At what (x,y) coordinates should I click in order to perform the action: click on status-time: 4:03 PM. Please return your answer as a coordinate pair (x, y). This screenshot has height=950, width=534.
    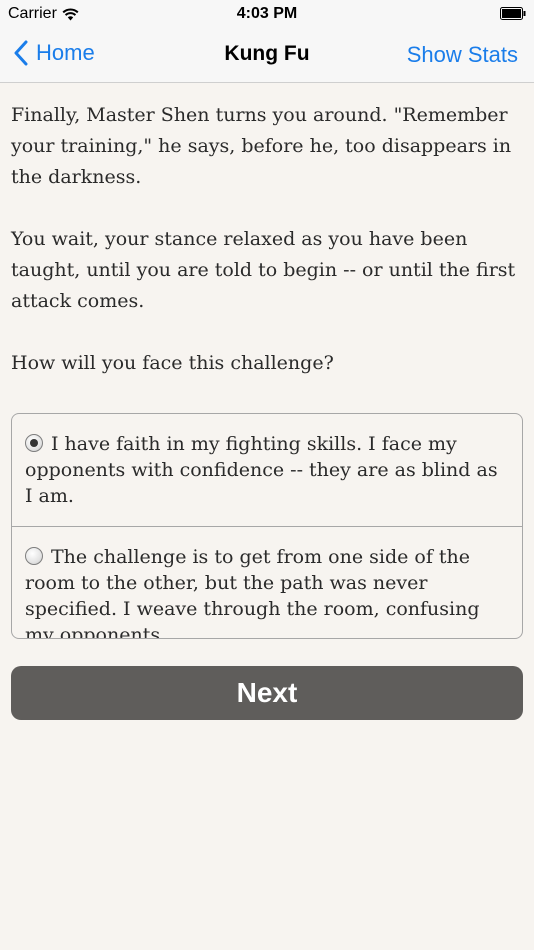
    Looking at the image, I should click on (267, 13).